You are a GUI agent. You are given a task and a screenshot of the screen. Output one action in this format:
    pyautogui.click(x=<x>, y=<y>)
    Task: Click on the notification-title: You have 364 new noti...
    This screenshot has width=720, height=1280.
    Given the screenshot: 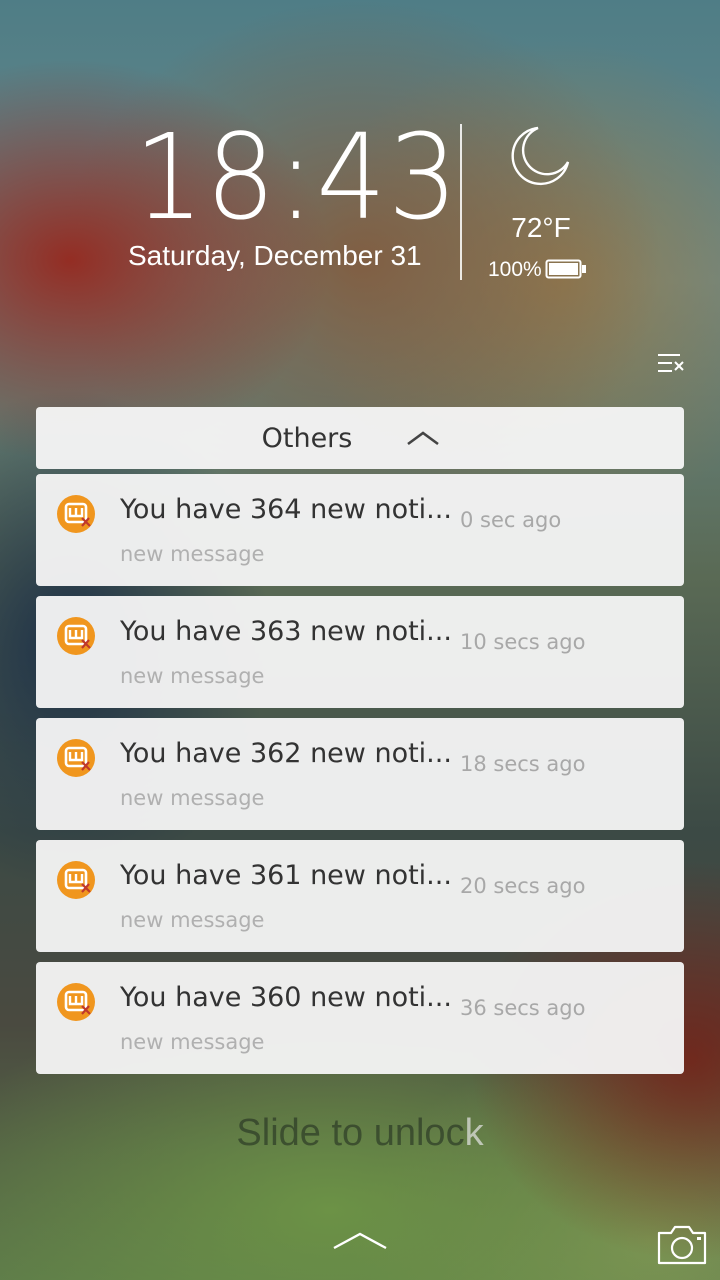 What is the action you would take?
    pyautogui.click(x=286, y=509)
    